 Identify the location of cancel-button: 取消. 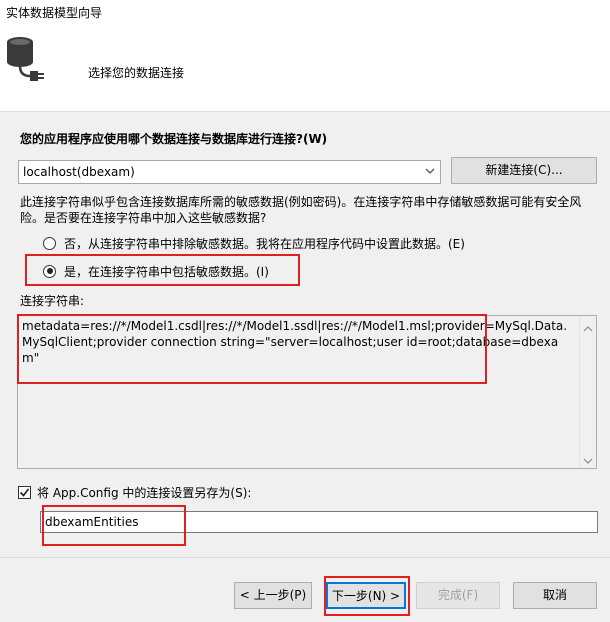
(555, 595).